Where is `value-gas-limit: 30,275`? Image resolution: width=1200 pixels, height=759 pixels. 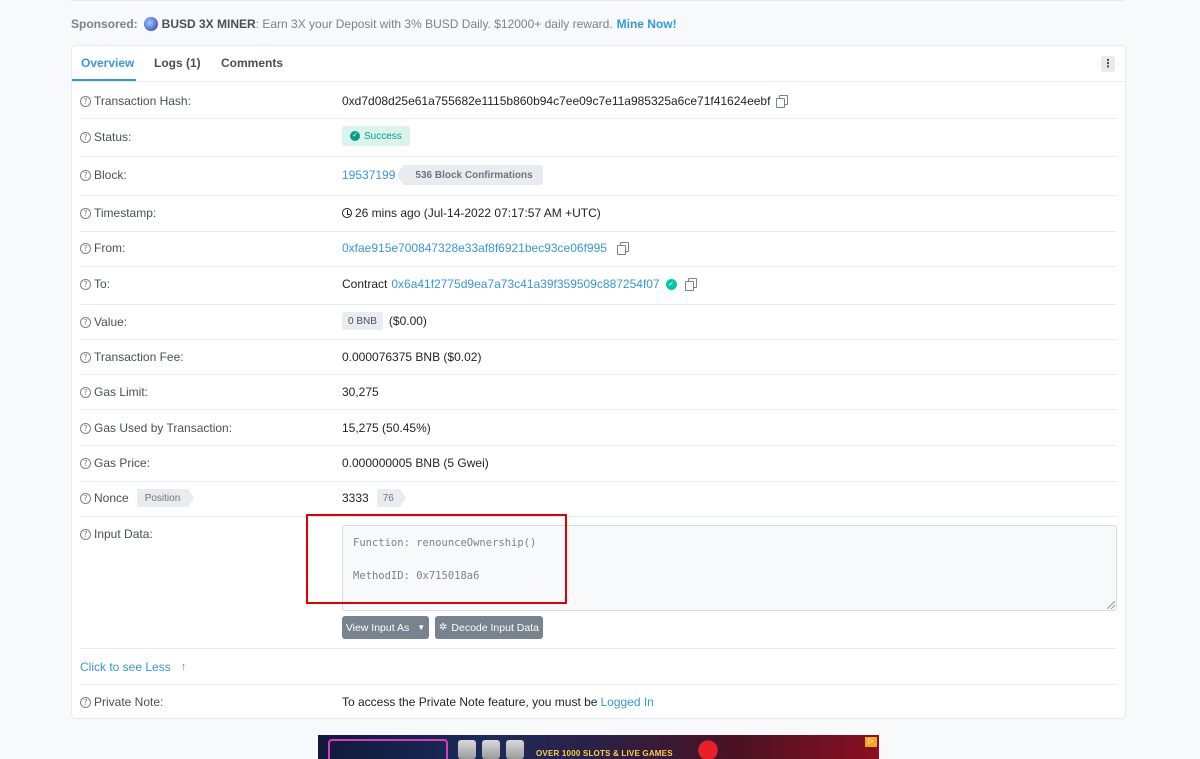
value-gas-limit: 30,275 is located at coordinates (360, 392).